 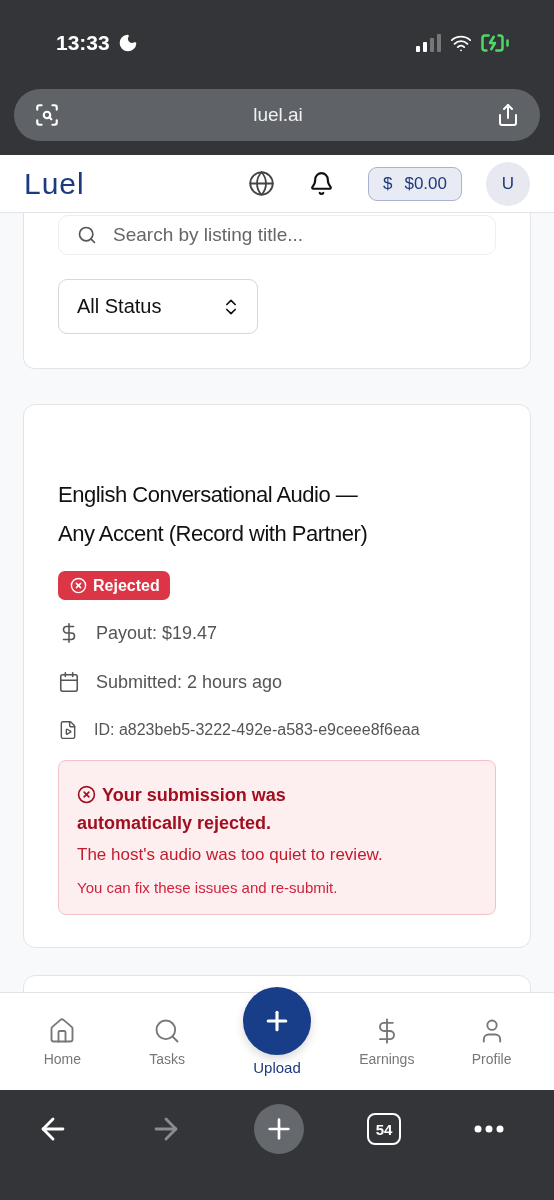 I want to click on nav-tab: Profile, so click(x=491, y=1042).